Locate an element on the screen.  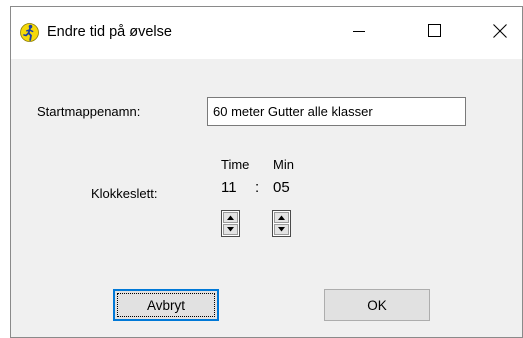
hour-up-button is located at coordinates (230, 217).